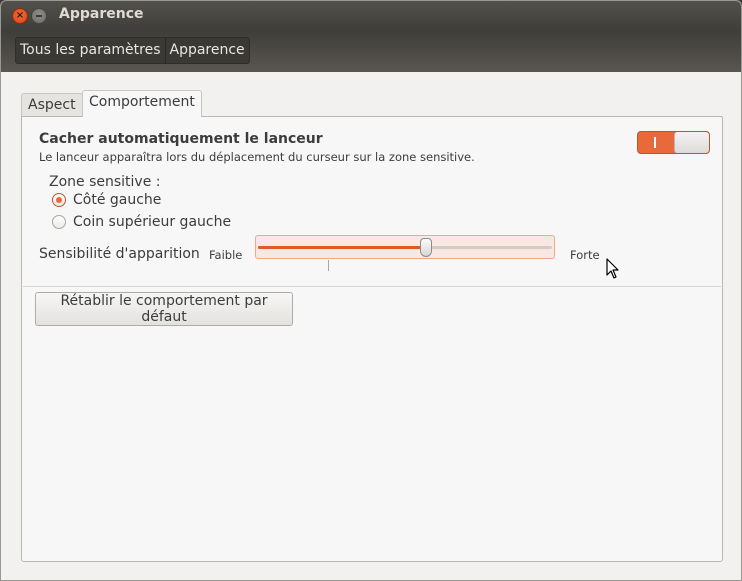  Describe the element at coordinates (371, 16) in the screenshot. I see `title-bar: × Apparence` at that location.